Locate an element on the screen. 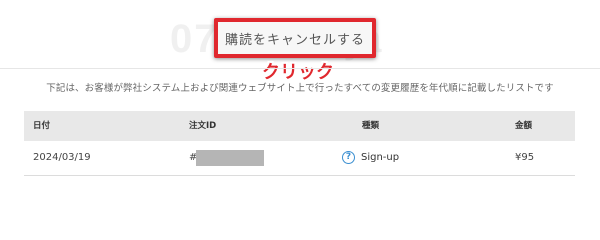  column-type: 種類 is located at coordinates (371, 126).